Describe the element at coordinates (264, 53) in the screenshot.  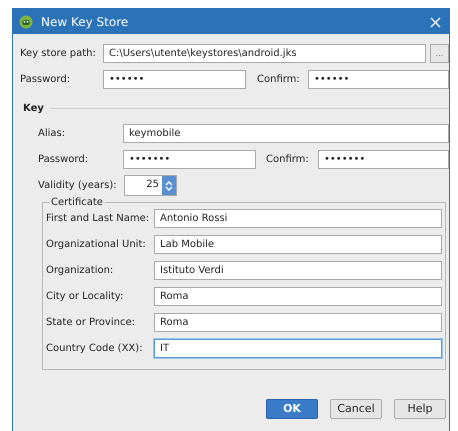
I see `path-field: C:\Users\utente\keystores\android.jks` at that location.